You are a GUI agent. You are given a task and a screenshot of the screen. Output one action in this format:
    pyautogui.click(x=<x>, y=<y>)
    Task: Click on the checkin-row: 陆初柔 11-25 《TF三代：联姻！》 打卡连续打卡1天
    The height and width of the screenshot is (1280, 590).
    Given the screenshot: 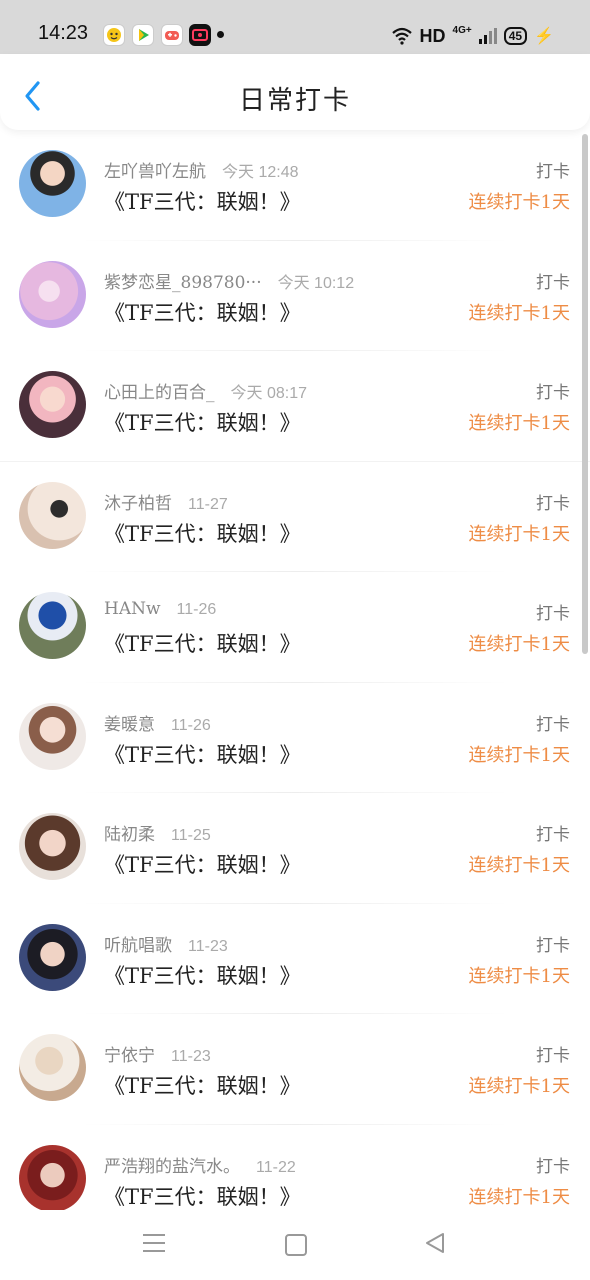 What is the action you would take?
    pyautogui.click(x=295, y=848)
    